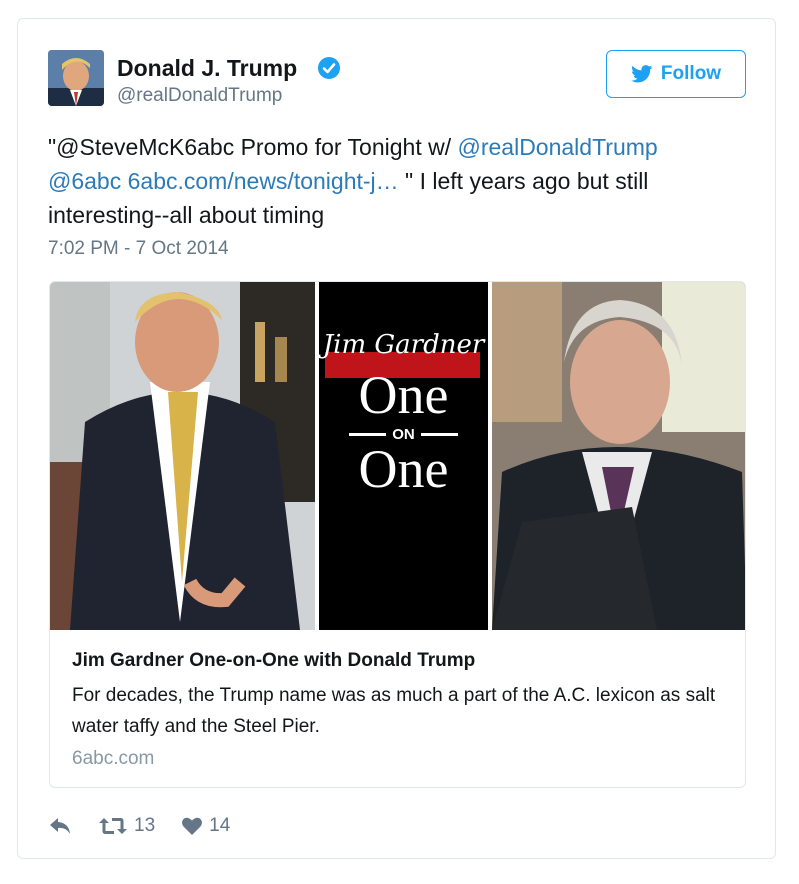  Describe the element at coordinates (403, 395) in the screenshot. I see `logo-top: One` at that location.